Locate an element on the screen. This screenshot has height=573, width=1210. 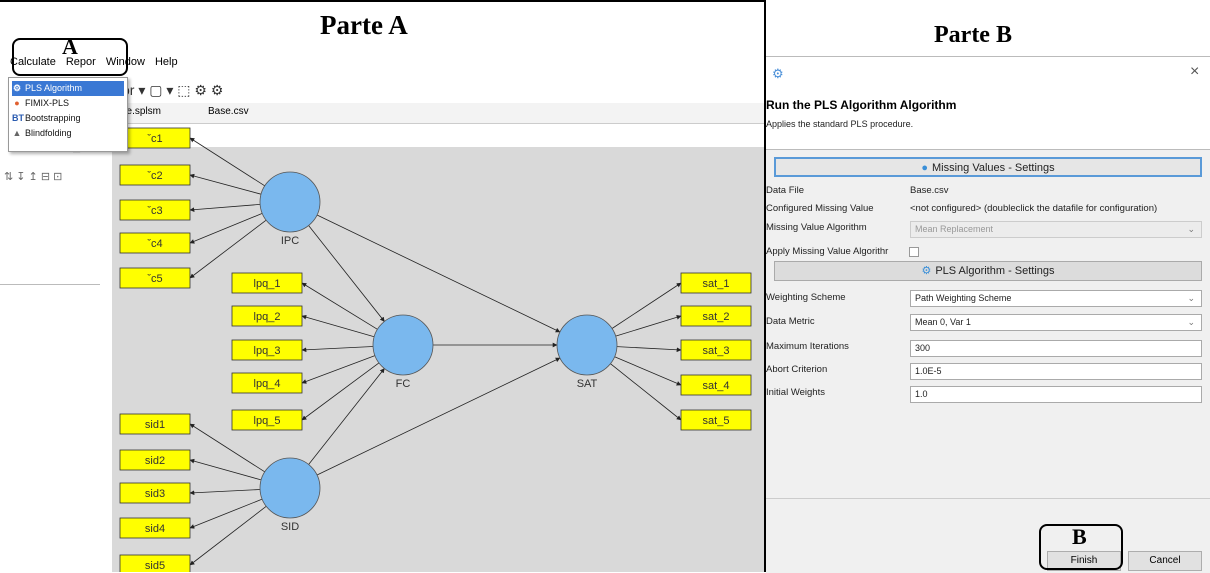
missing-algorithm-select: Mean Replacement ⌄ is located at coordinates (1056, 229).